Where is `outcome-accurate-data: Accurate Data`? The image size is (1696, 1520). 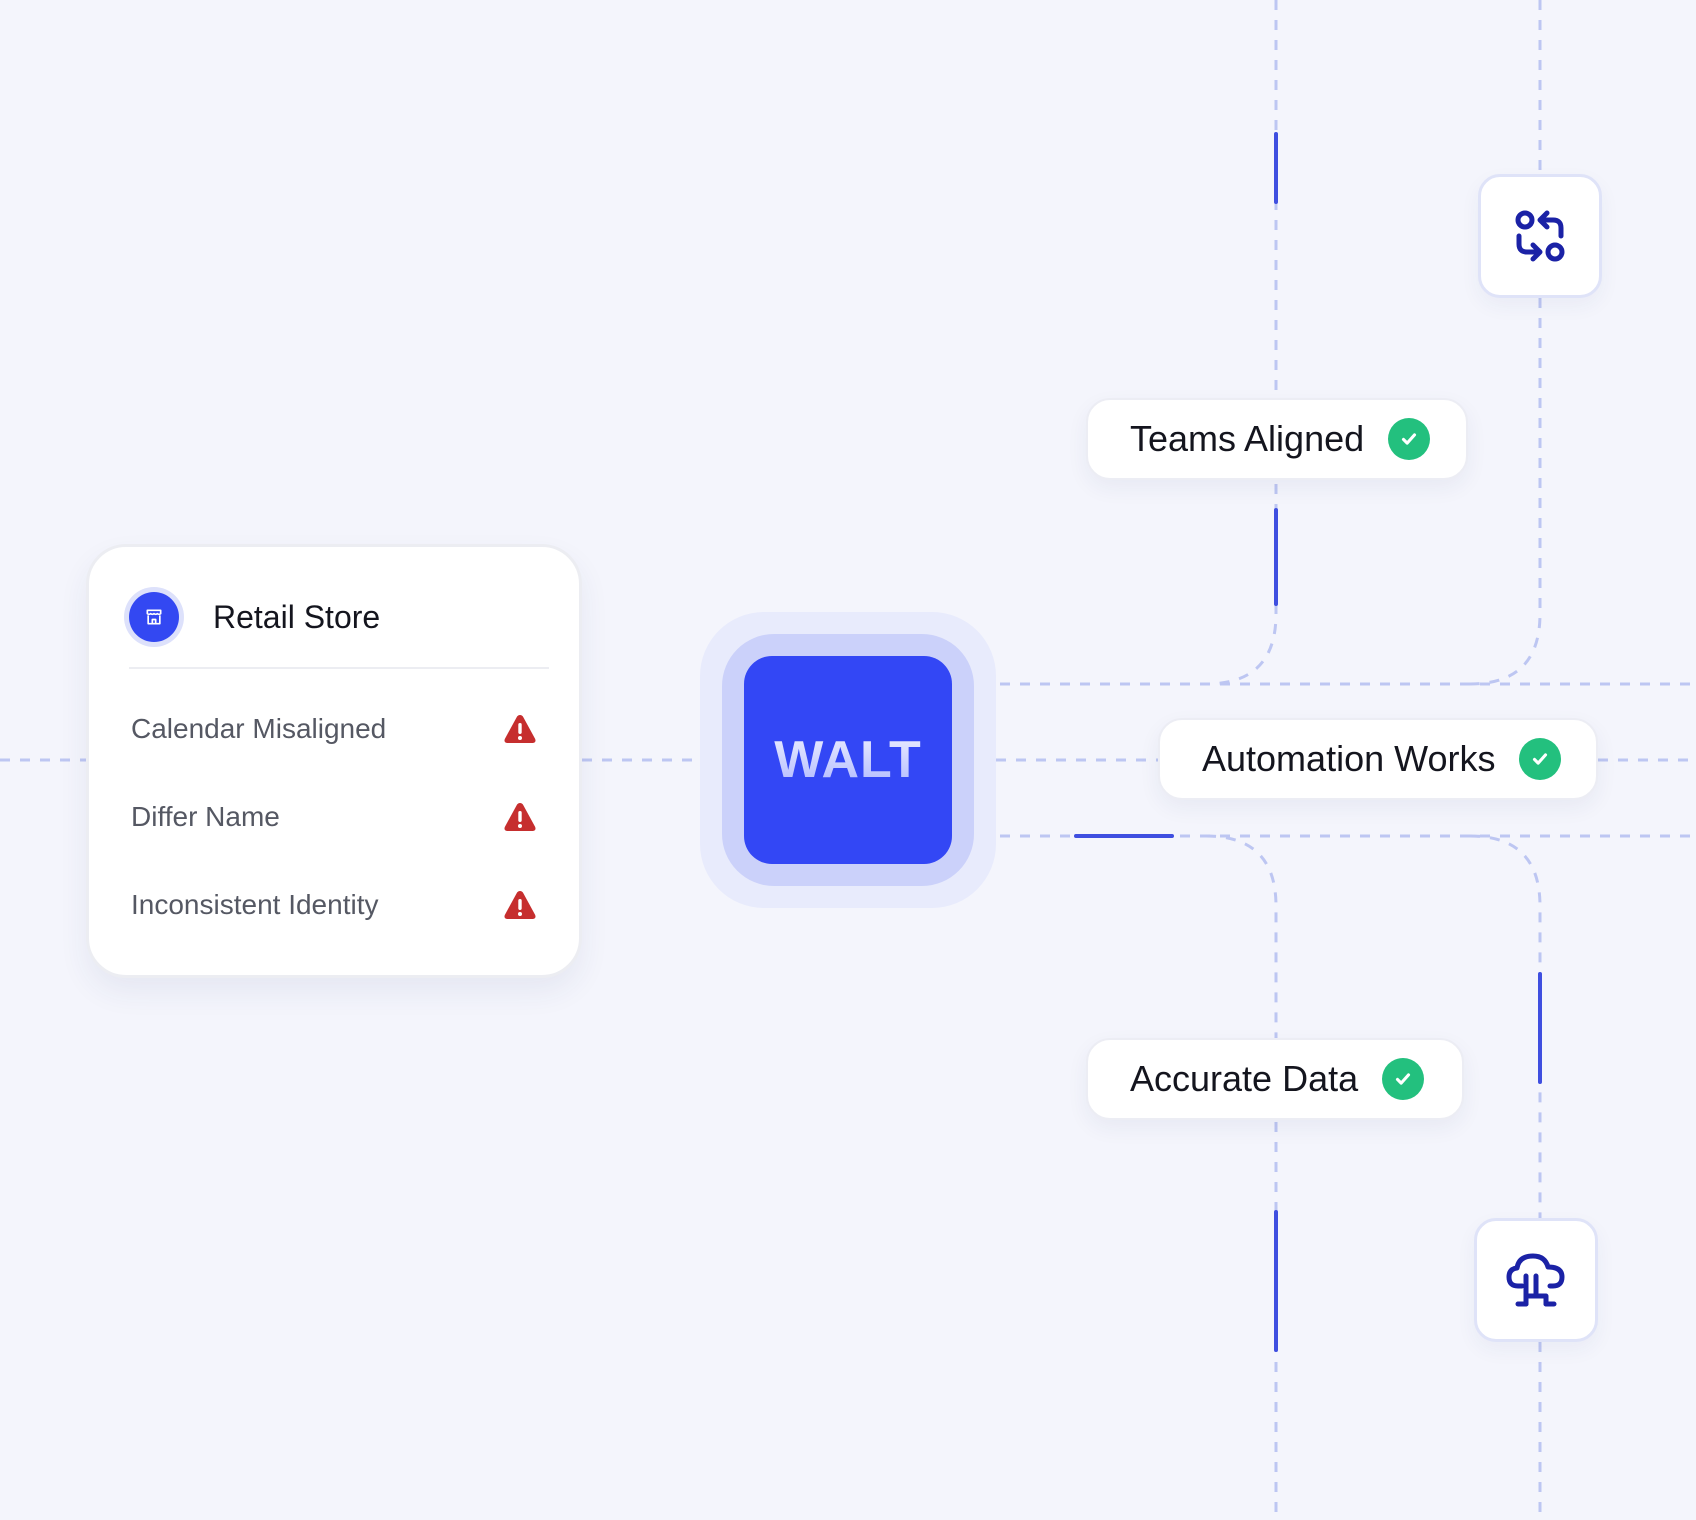
outcome-accurate-data: Accurate Data is located at coordinates (1275, 1079).